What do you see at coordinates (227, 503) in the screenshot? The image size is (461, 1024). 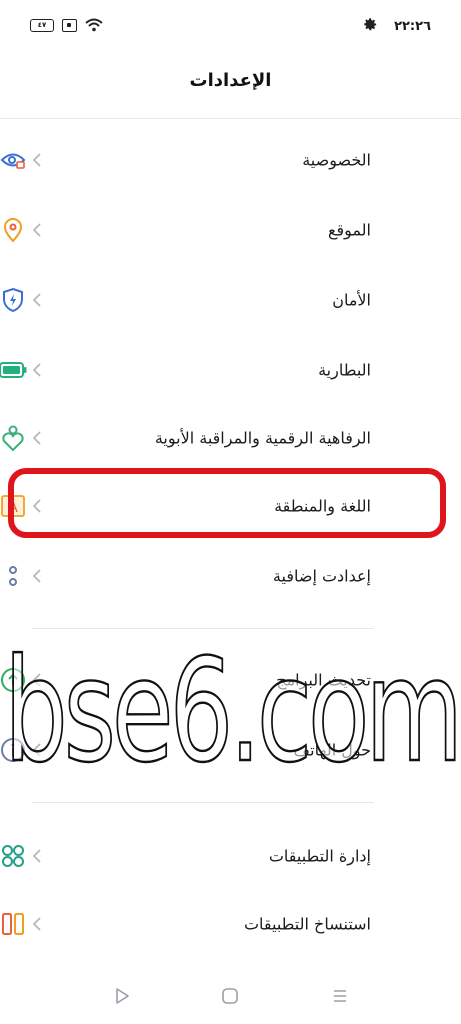 I see `highlight-box` at bounding box center [227, 503].